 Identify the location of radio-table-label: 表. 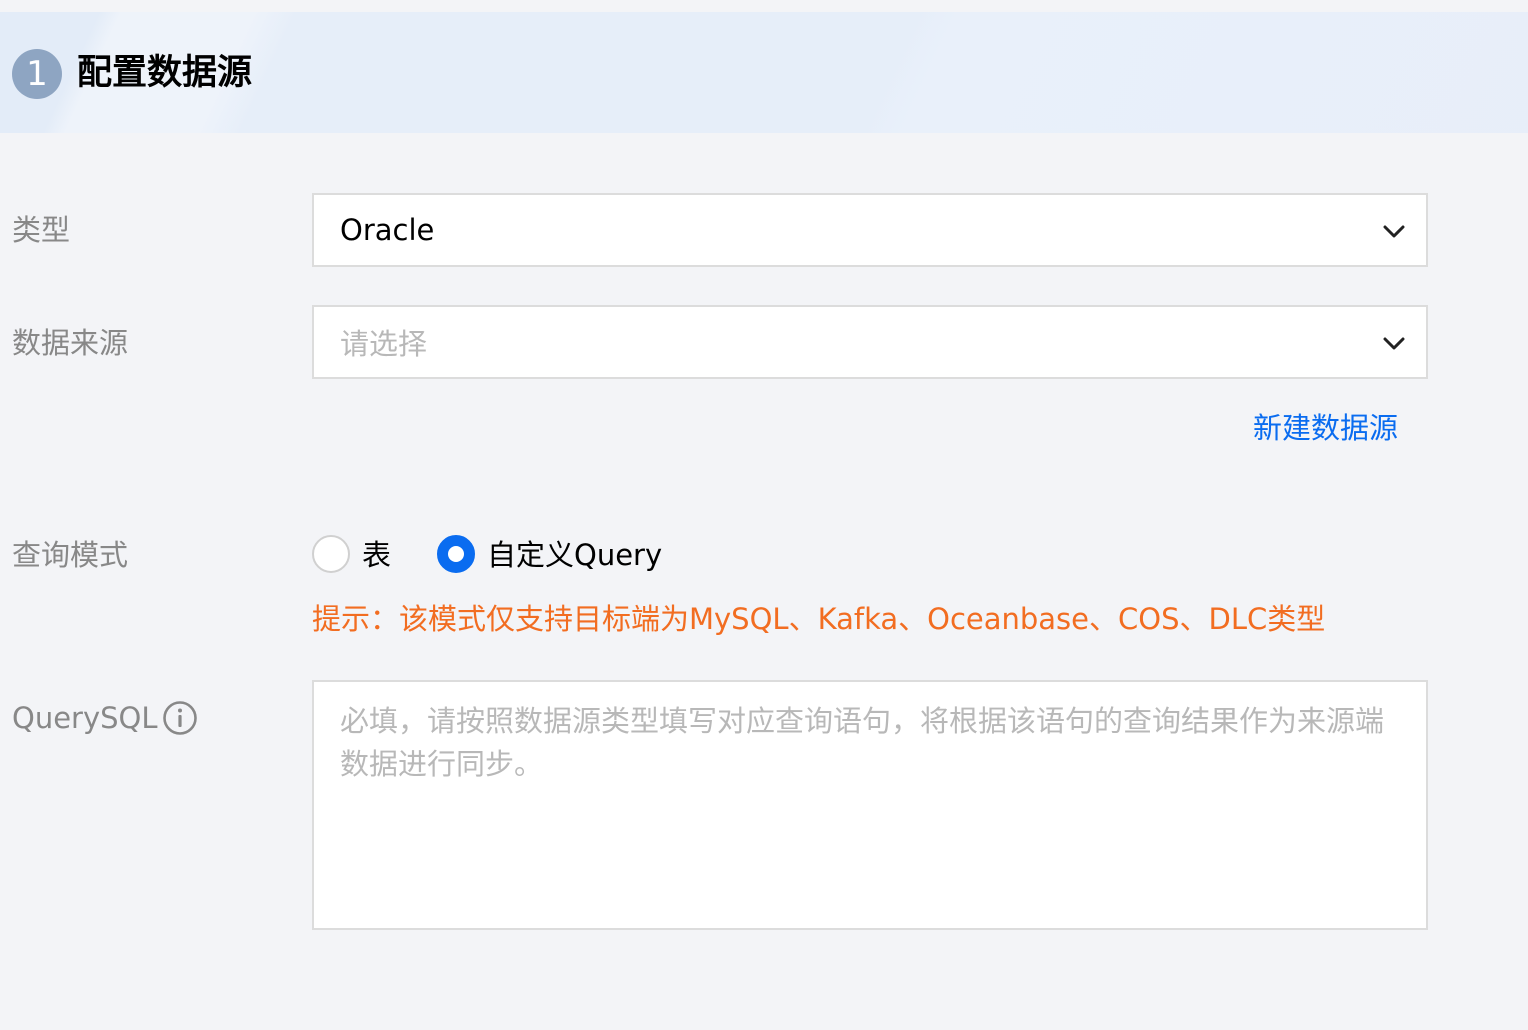
(377, 555).